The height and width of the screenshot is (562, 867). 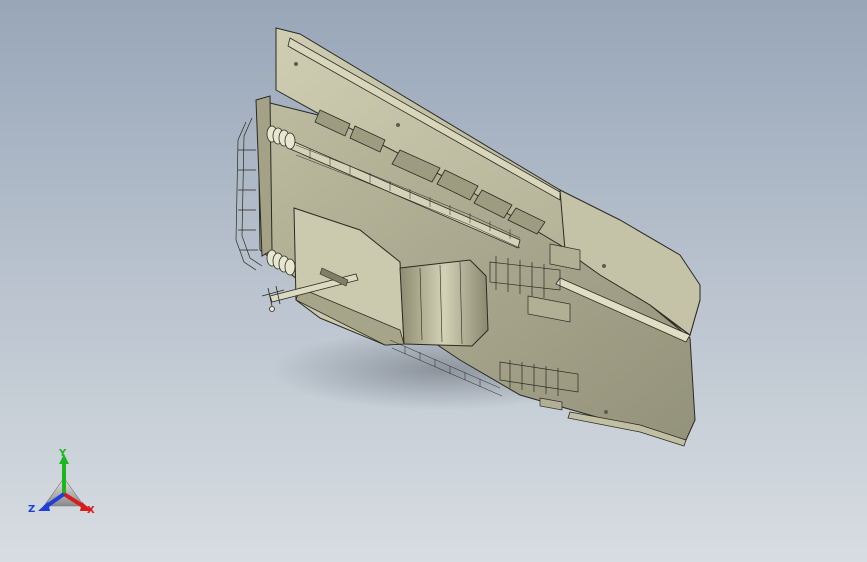 What do you see at coordinates (32, 509) in the screenshot?
I see `z-axis-label: Z` at bounding box center [32, 509].